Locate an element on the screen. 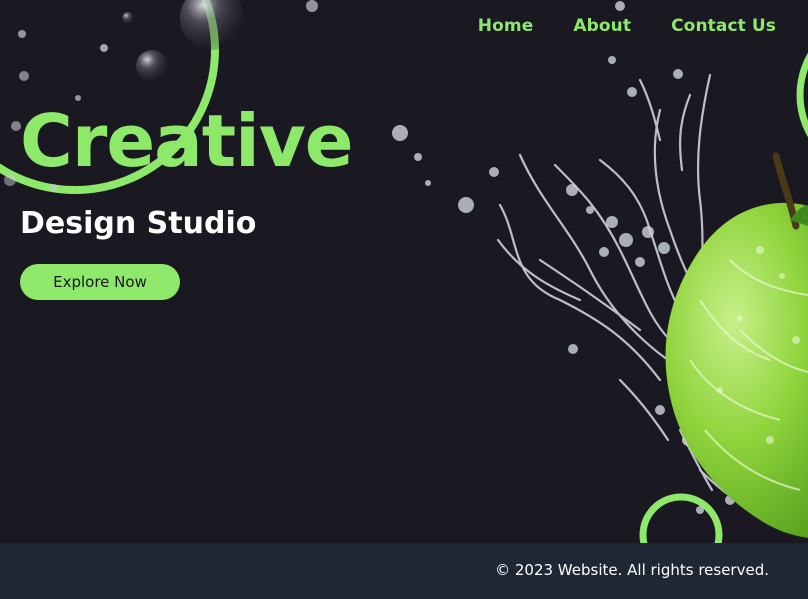 This screenshot has height=599, width=808. nav-link-home: Home is located at coordinates (506, 26).